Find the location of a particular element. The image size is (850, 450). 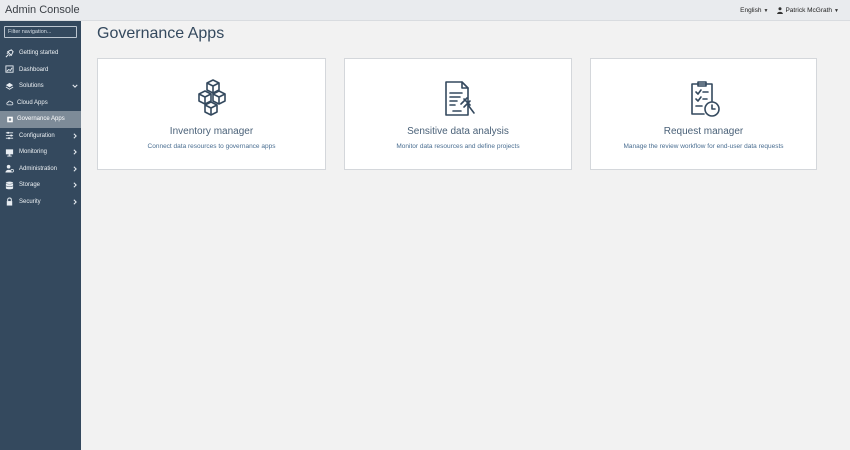

sidebar-item-dashboard: Dashboard is located at coordinates (40, 70).